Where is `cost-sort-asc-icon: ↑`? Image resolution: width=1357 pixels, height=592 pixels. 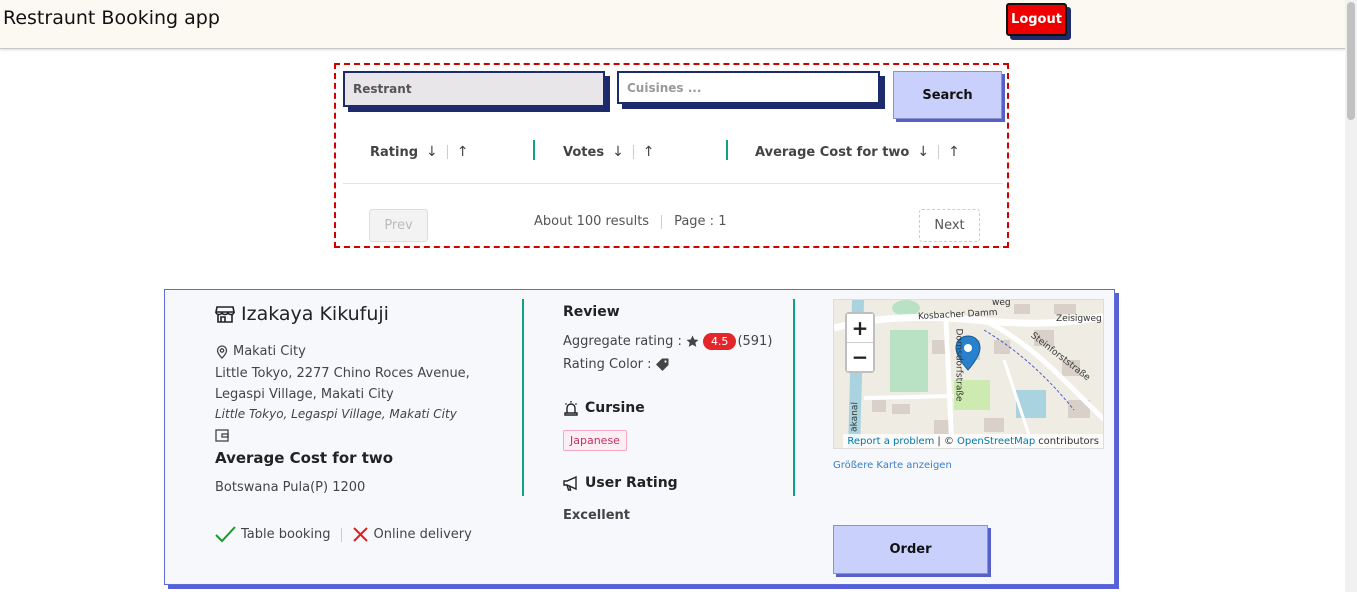
cost-sort-asc-icon: ↑ is located at coordinates (954, 152).